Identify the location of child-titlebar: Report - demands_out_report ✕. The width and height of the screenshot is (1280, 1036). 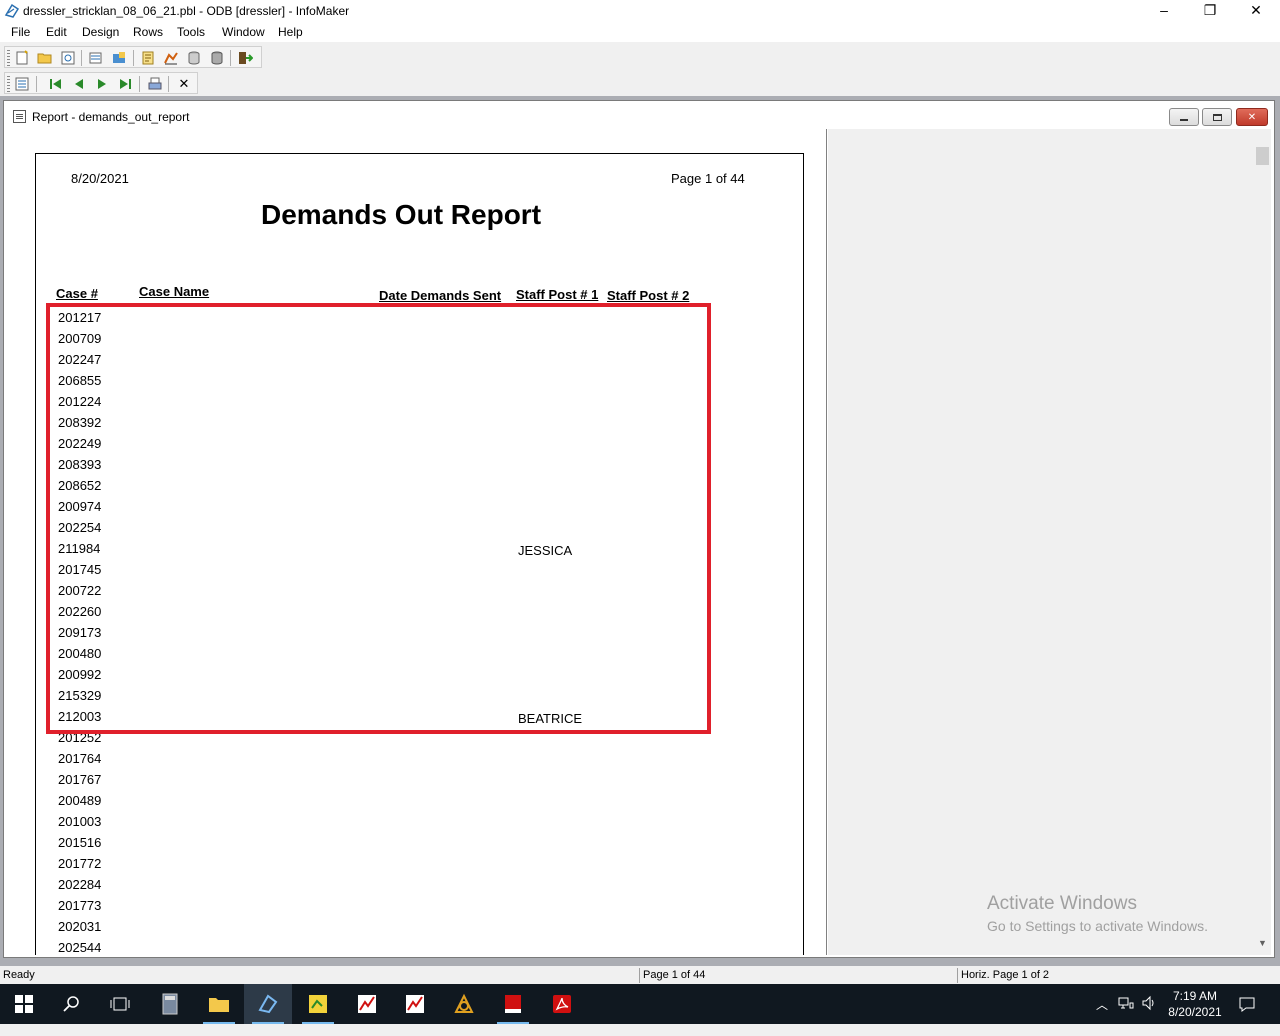
(639, 116).